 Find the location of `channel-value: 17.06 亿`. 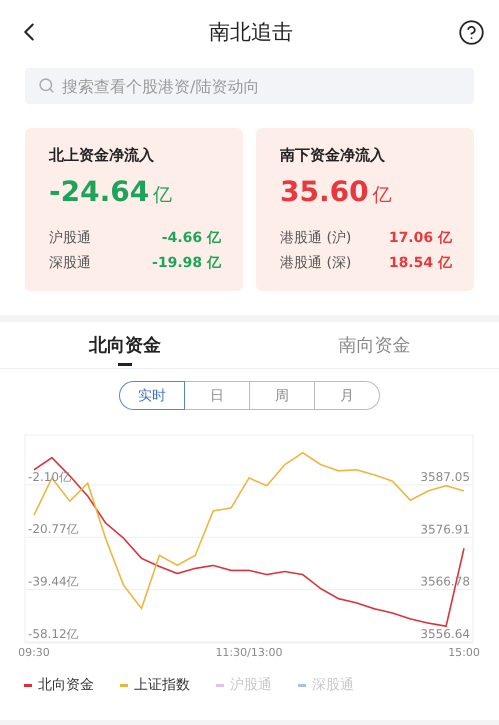

channel-value: 17.06 亿 is located at coordinates (420, 238).